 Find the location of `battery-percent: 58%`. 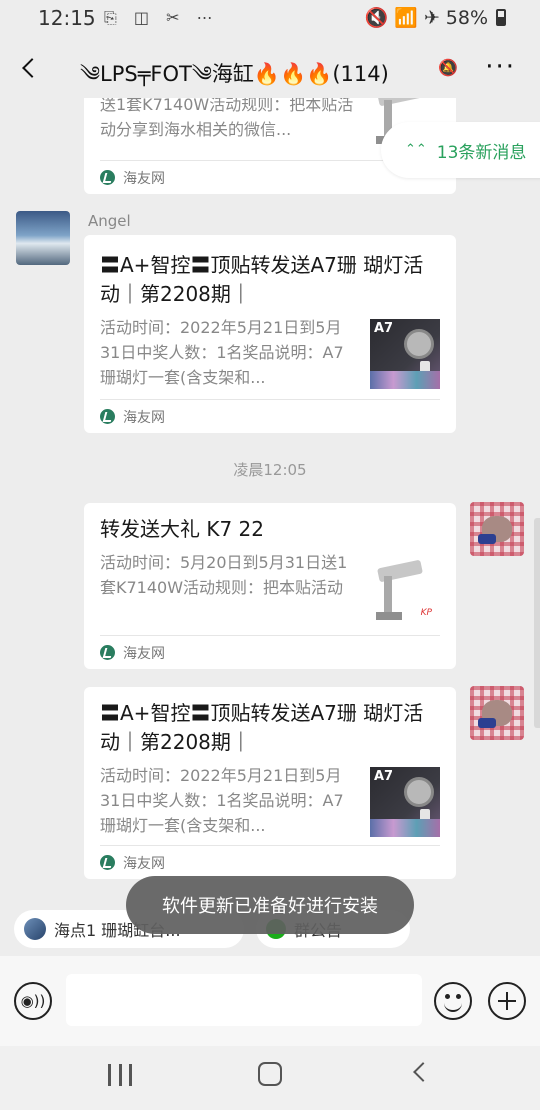

battery-percent: 58% is located at coordinates (466, 17).